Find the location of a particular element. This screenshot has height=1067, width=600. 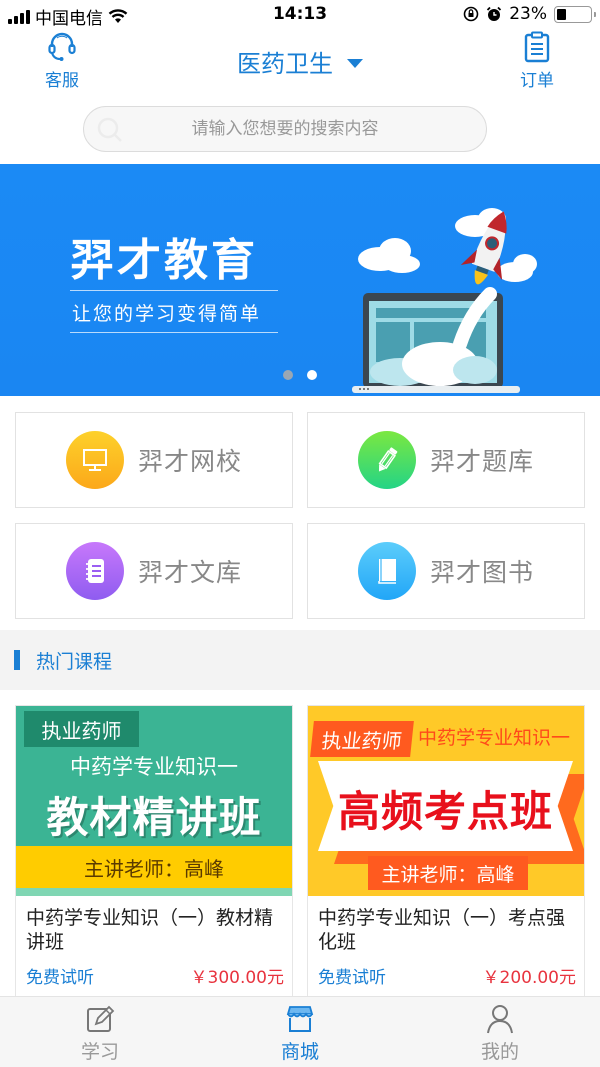

menu-online-school: 羿才网校 is located at coordinates (154, 460).